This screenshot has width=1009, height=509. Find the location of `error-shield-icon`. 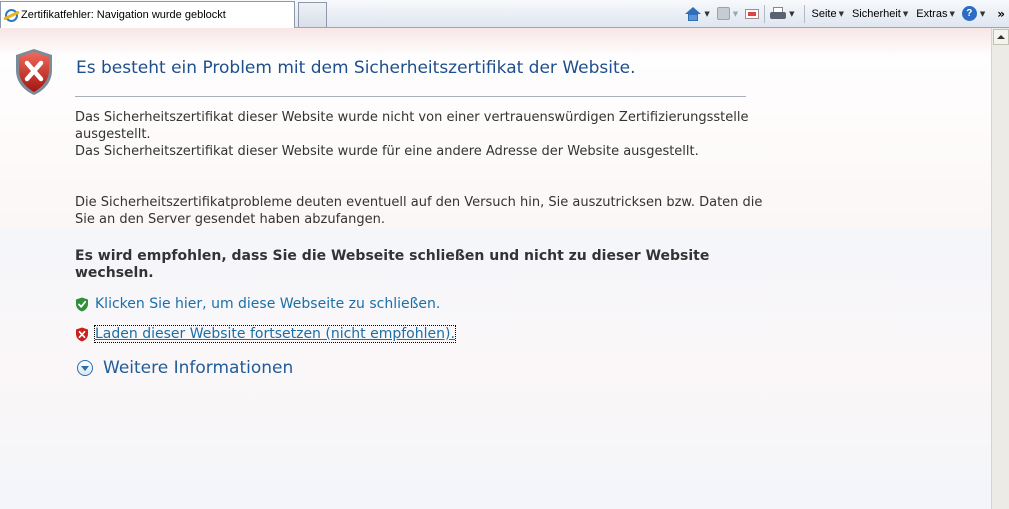

error-shield-icon is located at coordinates (34, 72).